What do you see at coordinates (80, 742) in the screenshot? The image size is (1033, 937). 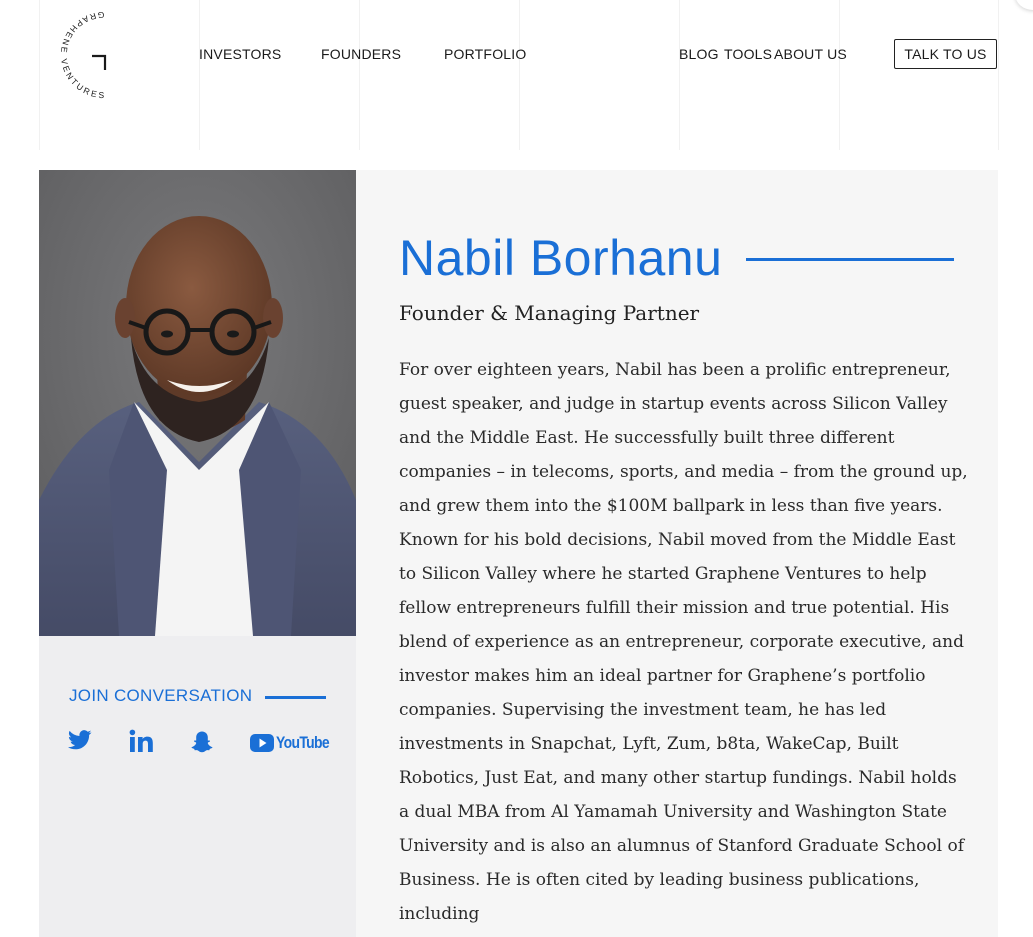 I see `twitter-icon` at bounding box center [80, 742].